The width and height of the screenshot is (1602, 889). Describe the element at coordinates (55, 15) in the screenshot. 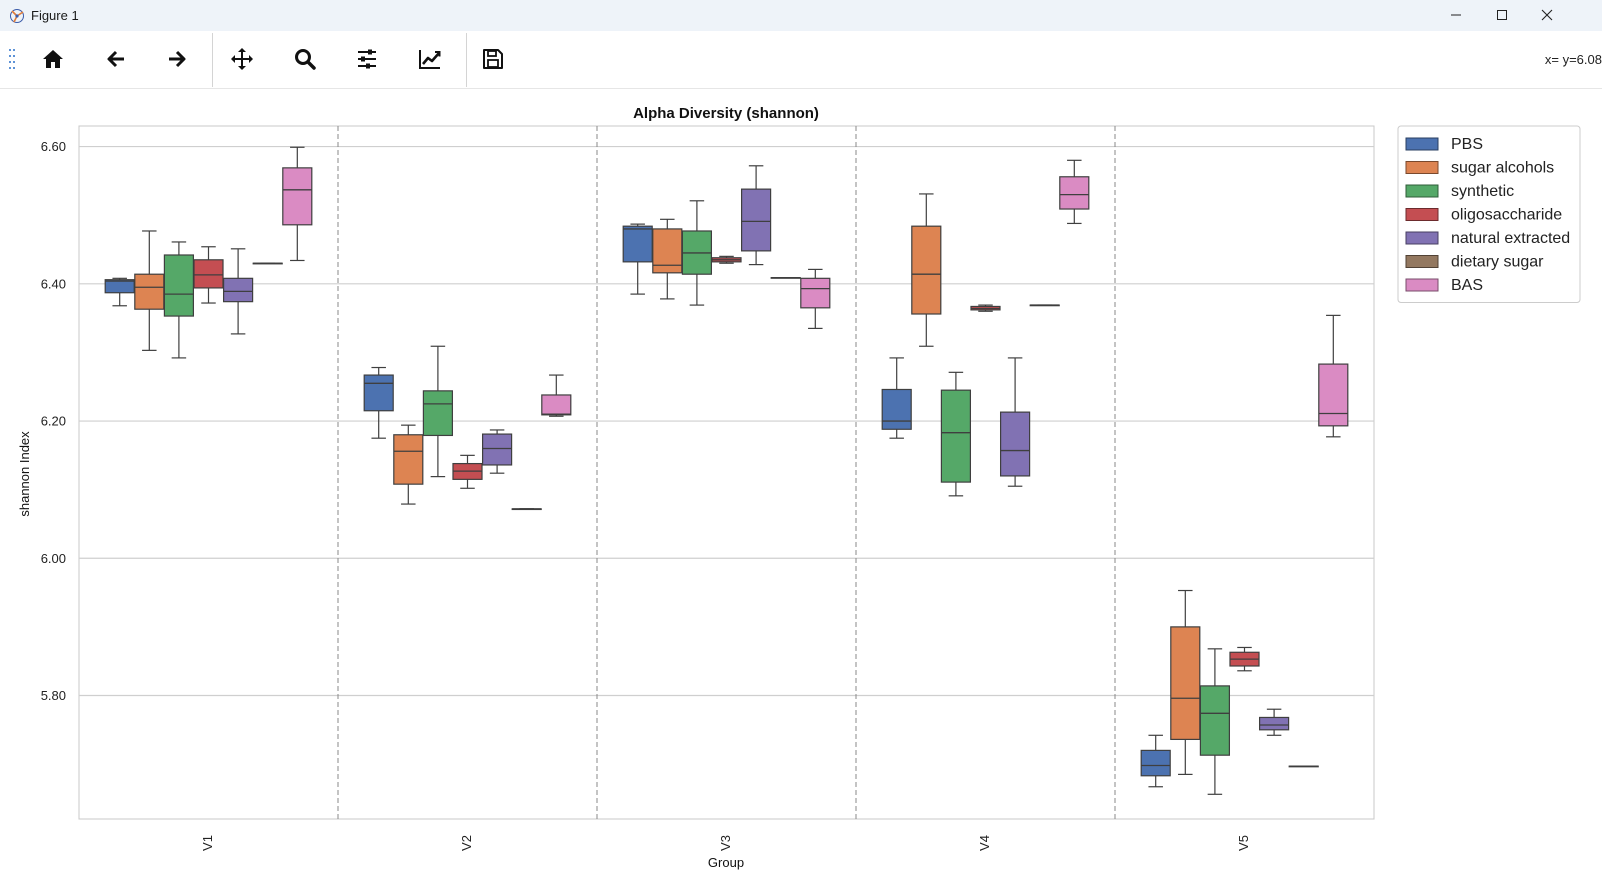

I see `window-title: Figure 1` at that location.